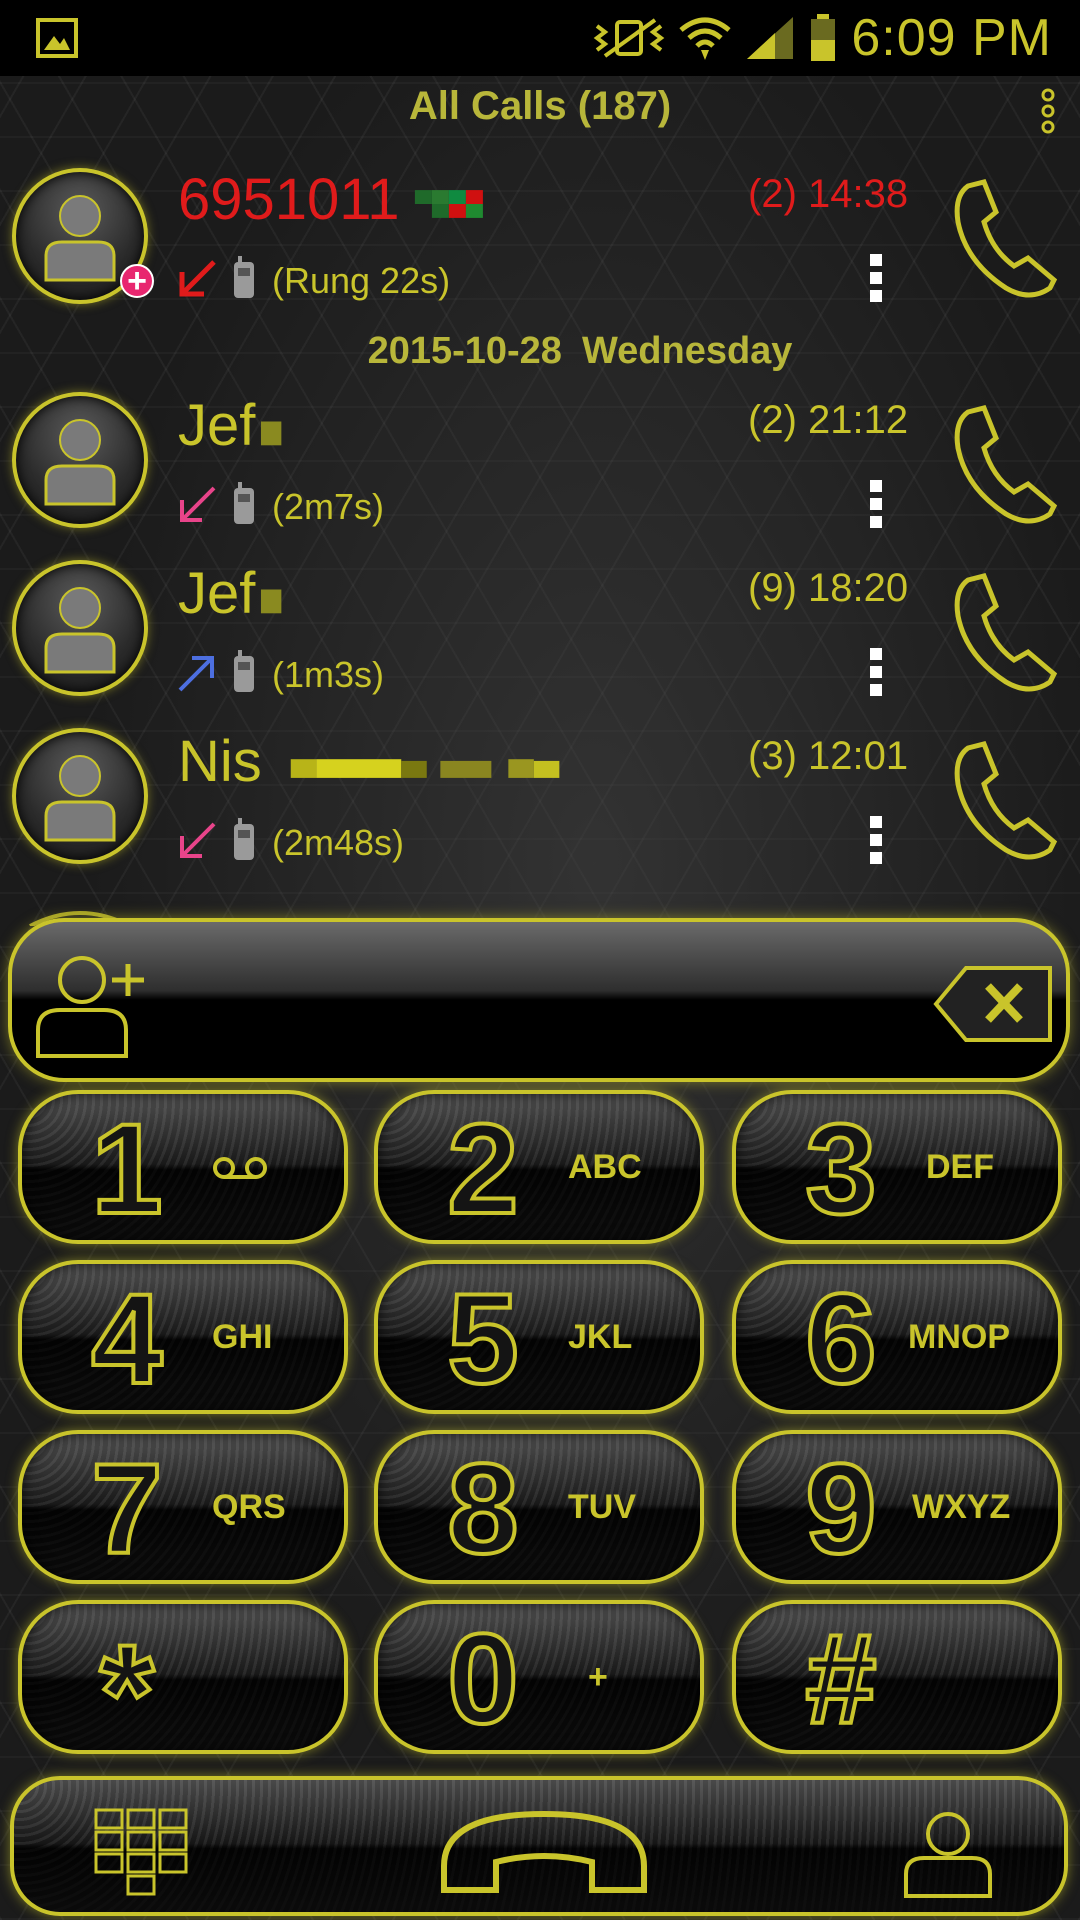 The width and height of the screenshot is (1080, 1920). Describe the element at coordinates (338, 842) in the screenshot. I see `call-duration: (2m48s)` at that location.